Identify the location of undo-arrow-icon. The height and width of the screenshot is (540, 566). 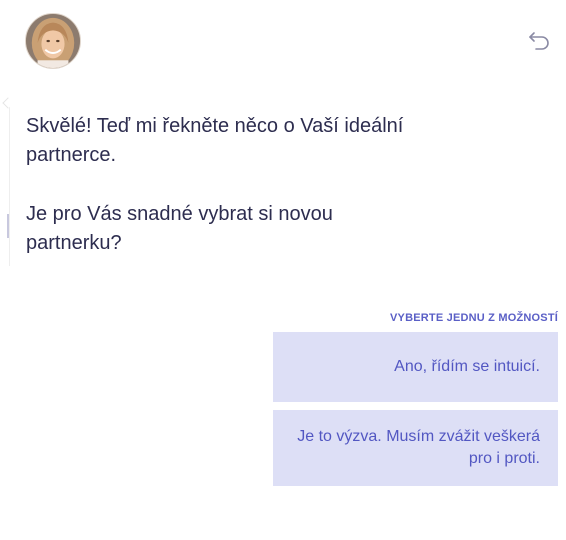
(539, 41).